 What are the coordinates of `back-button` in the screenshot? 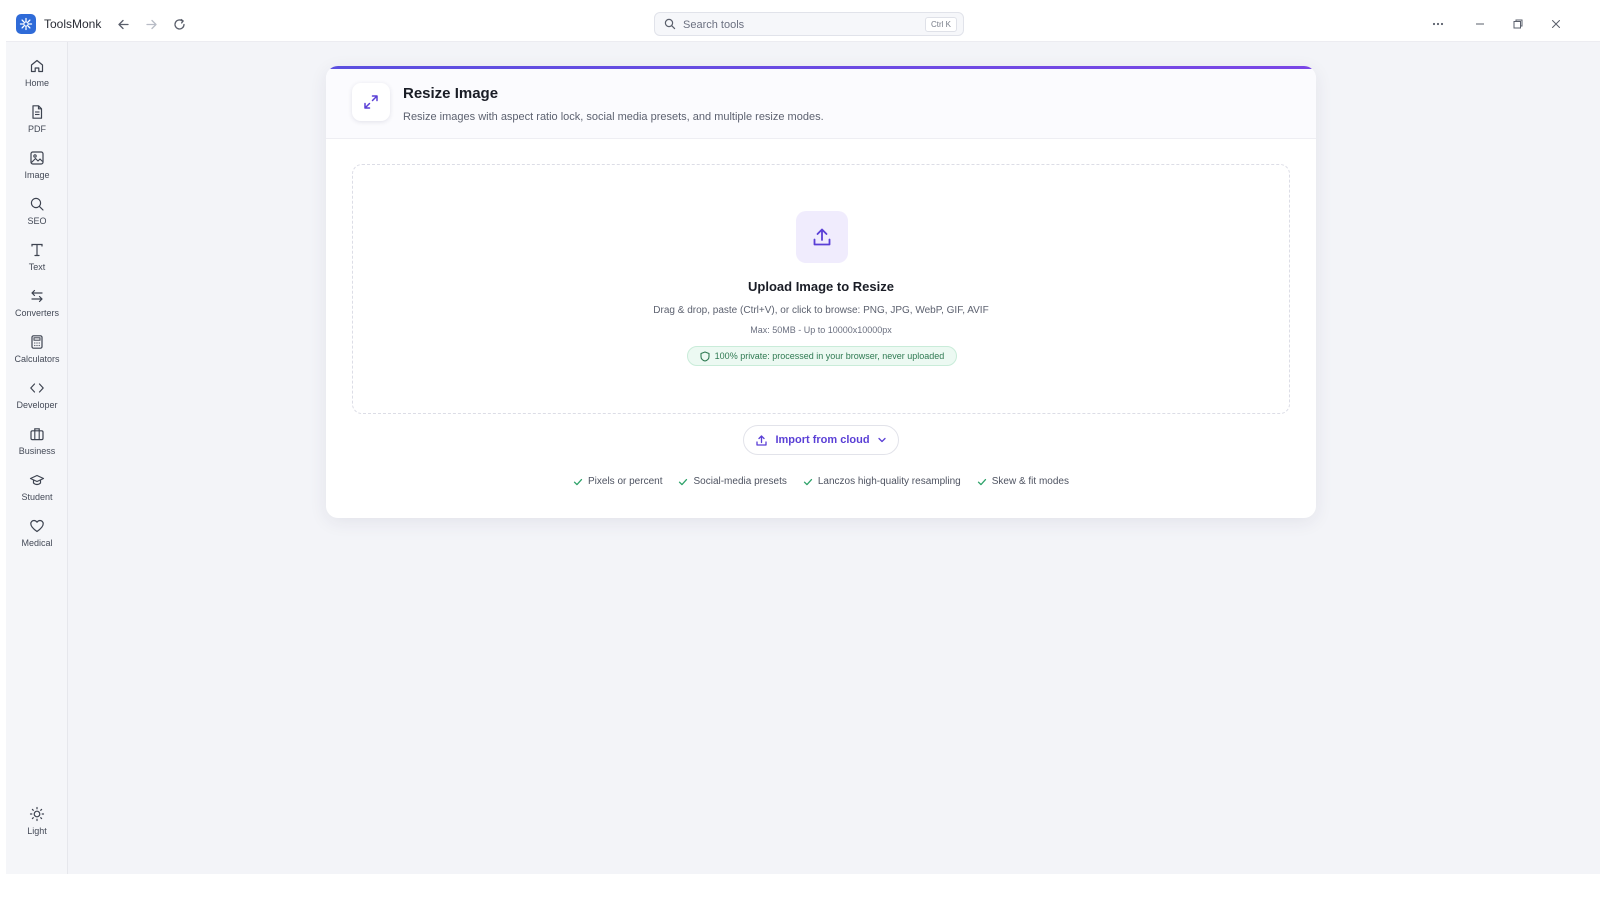 It's located at (123, 24).